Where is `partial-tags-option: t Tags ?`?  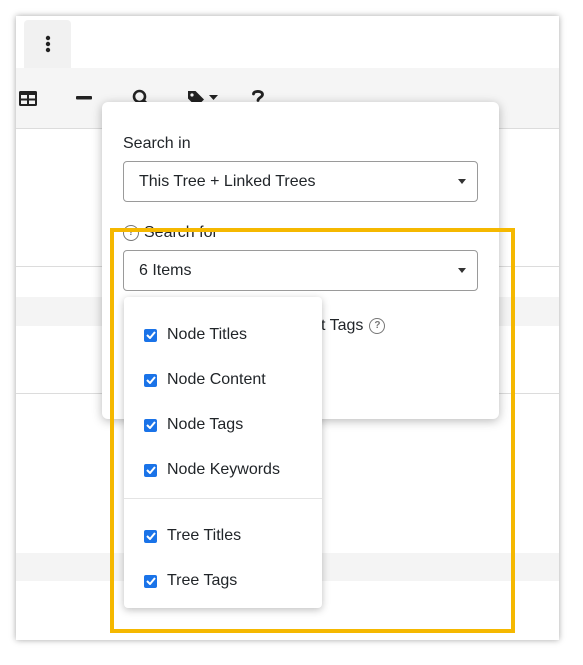
partial-tags-option: t Tags ? is located at coordinates (353, 326).